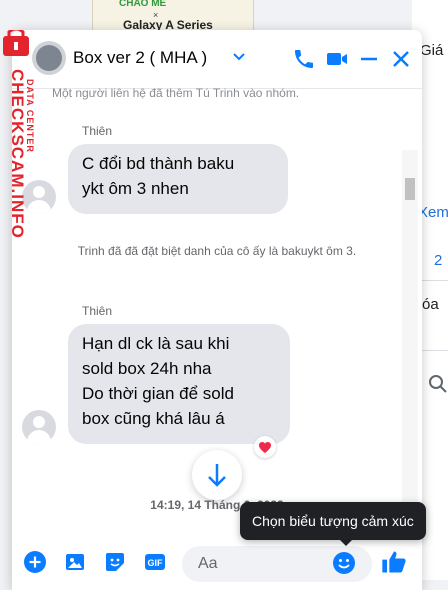  I want to click on scrollbar-thumb, so click(410, 189).